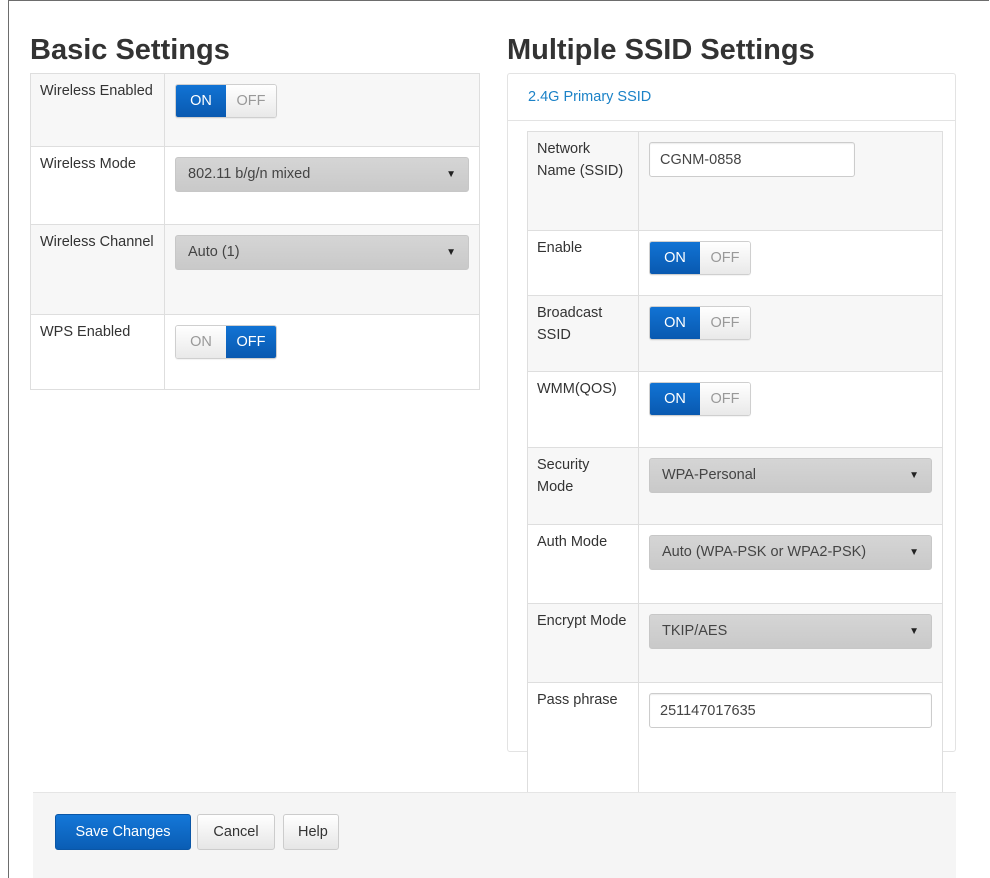  I want to click on row-enable: Enable ON OFF, so click(735, 263).